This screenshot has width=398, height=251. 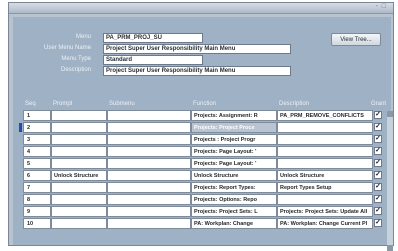 What do you see at coordinates (390, 181) in the screenshot?
I see `vertical-scrollbar` at bounding box center [390, 181].